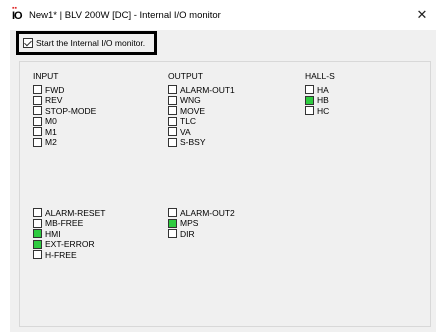 The height and width of the screenshot is (334, 438). Describe the element at coordinates (17, 13) in the screenshot. I see `io-monitor-app-icon: ▪▪ IO` at that location.